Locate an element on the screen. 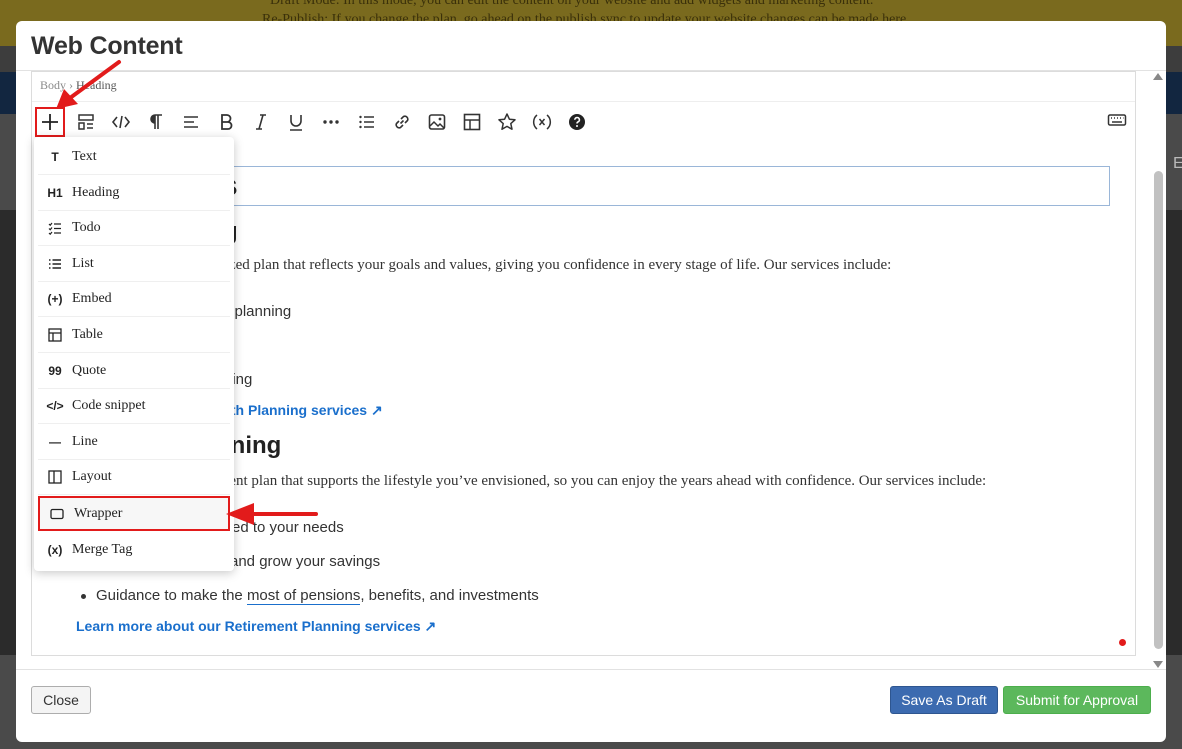 The image size is (1182, 749). menu-item-label: Quote is located at coordinates (89, 370).